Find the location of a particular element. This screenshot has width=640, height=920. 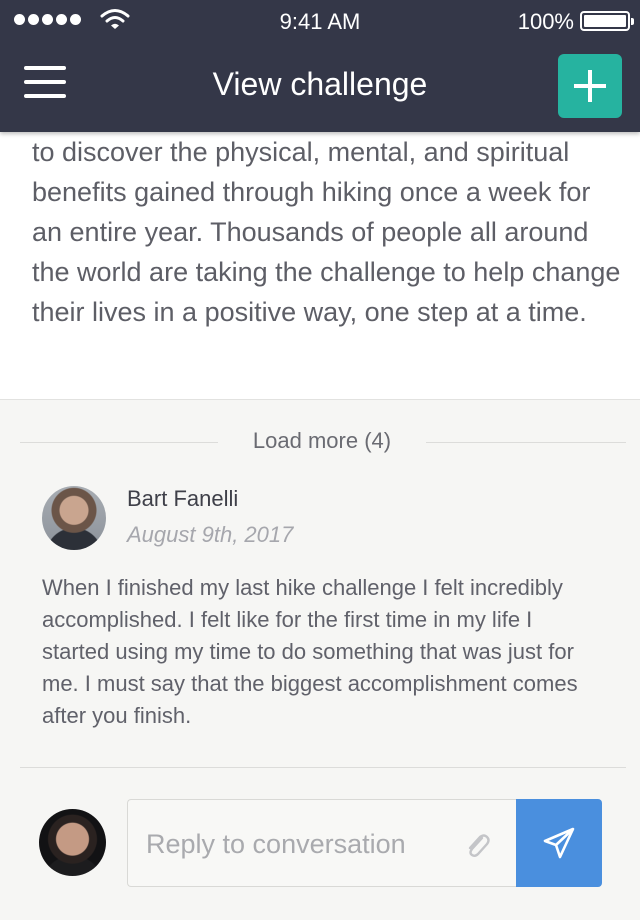

battery-icon is located at coordinates (607, 21).